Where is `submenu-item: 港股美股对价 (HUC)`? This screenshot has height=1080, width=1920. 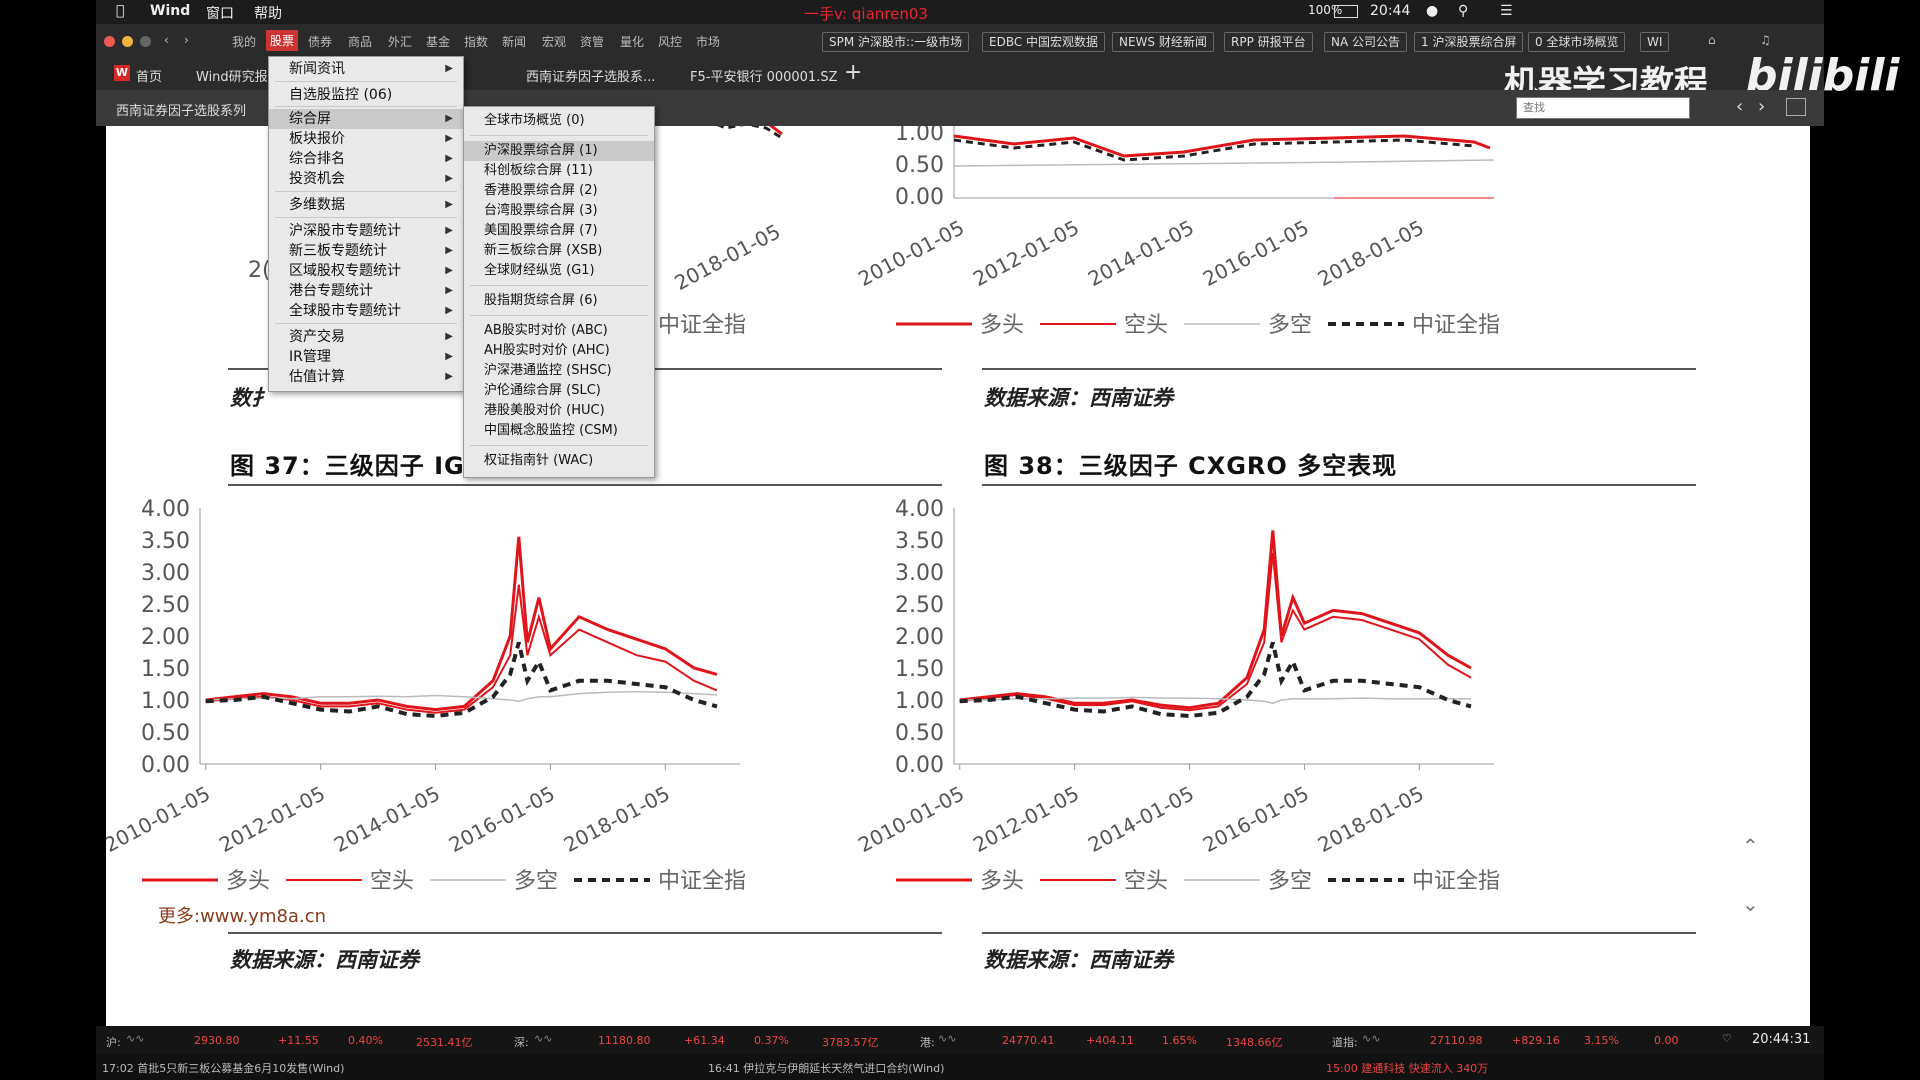
submenu-item: 港股美股对价 (HUC) is located at coordinates (559, 411).